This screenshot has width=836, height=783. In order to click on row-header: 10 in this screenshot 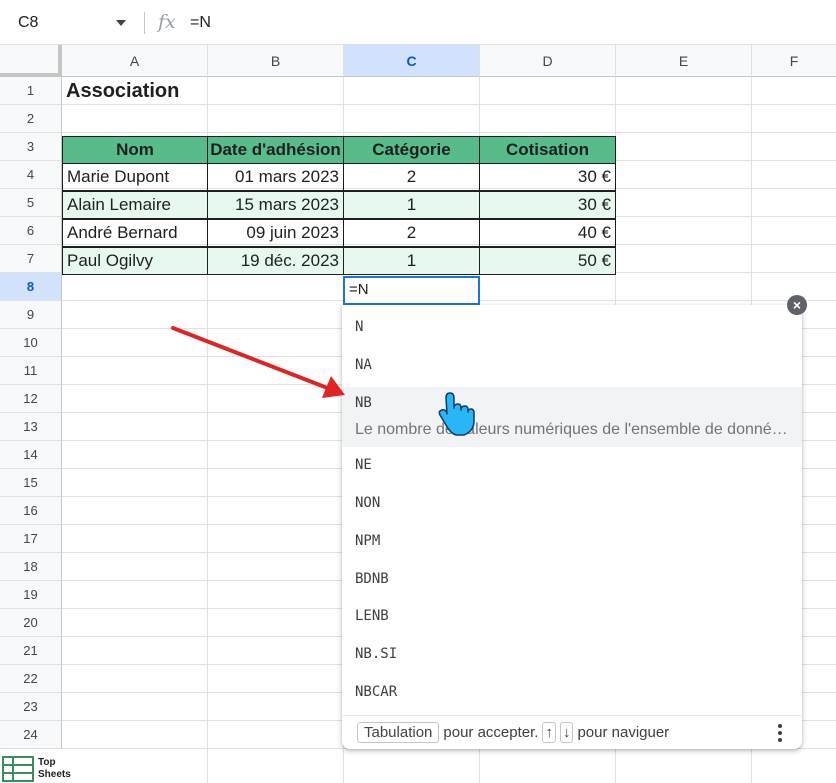, I will do `click(31, 343)`.